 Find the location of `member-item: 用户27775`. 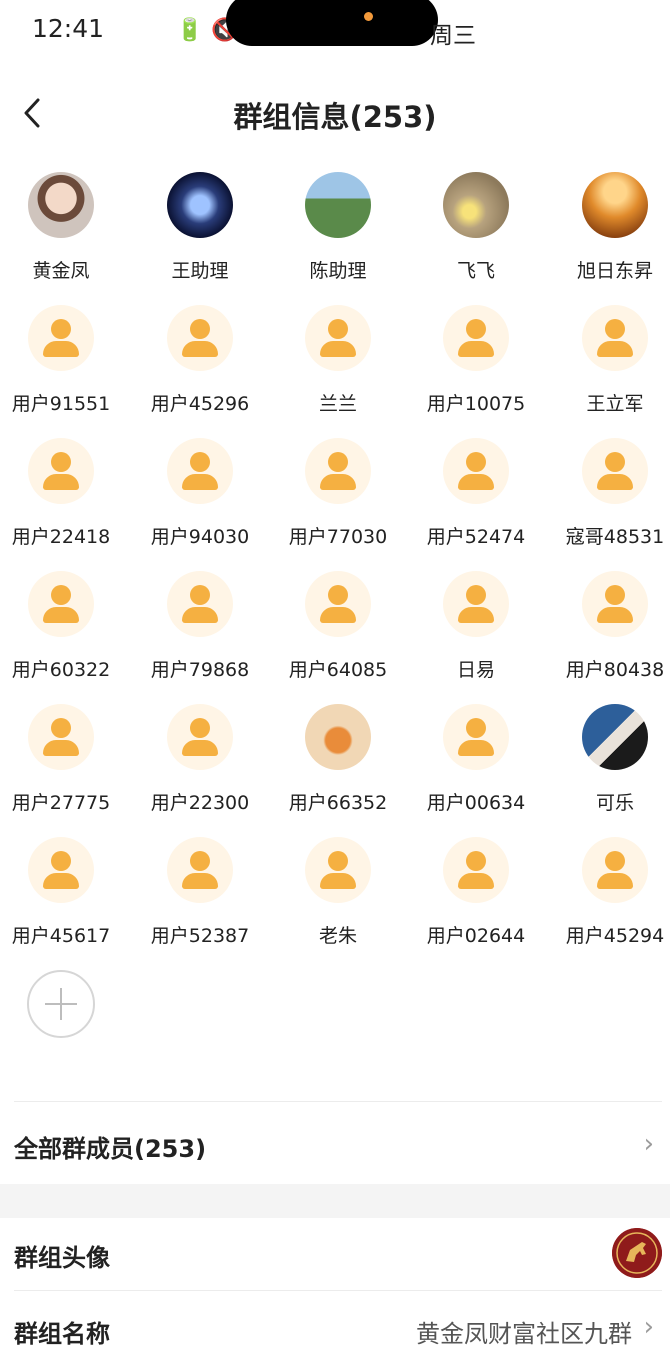

member-item: 用户27775 is located at coordinates (65, 764).